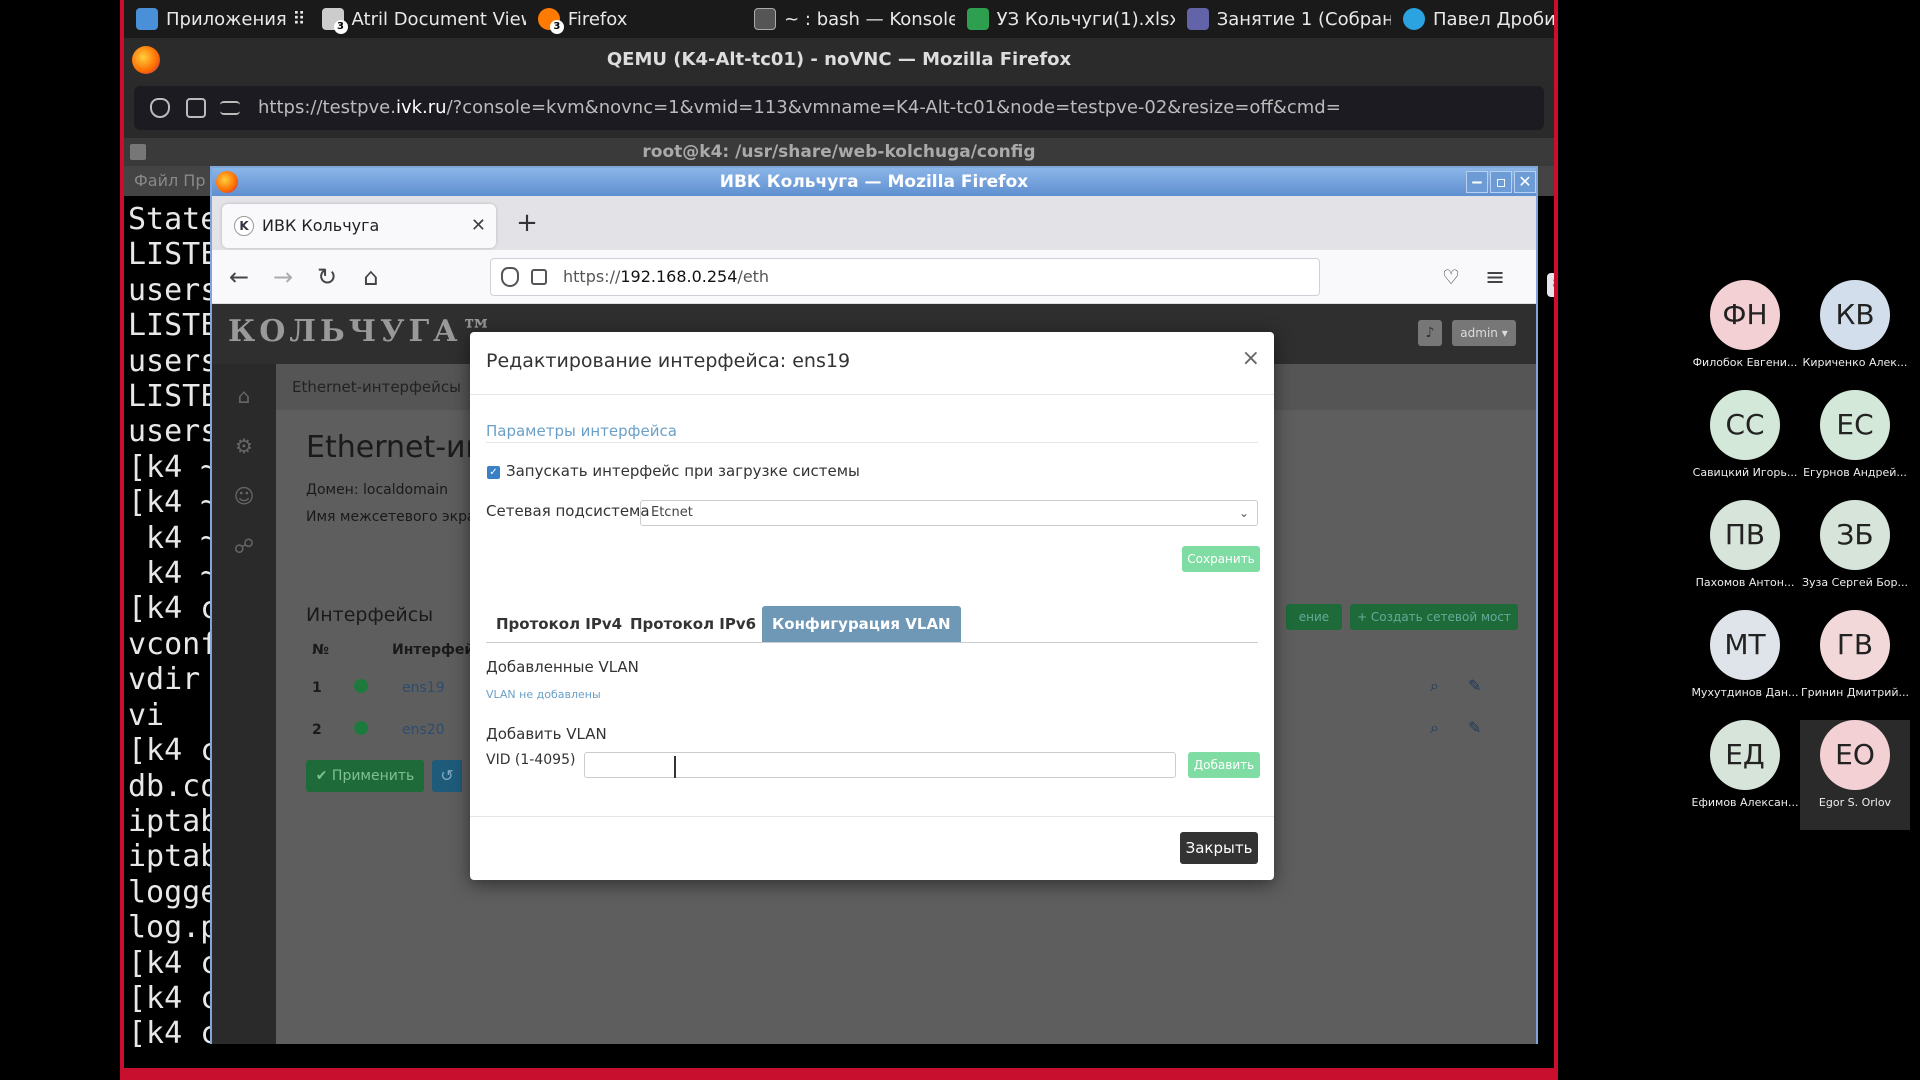  Describe the element at coordinates (1251, 358) in the screenshot. I see `close-icon: ×` at that location.